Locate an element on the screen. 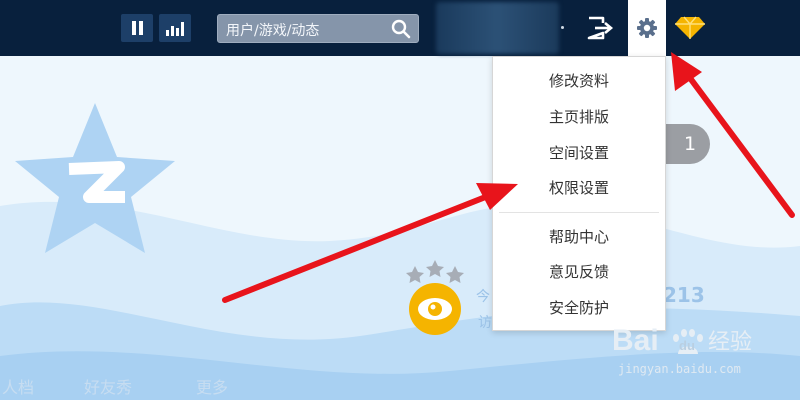  stats-button is located at coordinates (175, 28).